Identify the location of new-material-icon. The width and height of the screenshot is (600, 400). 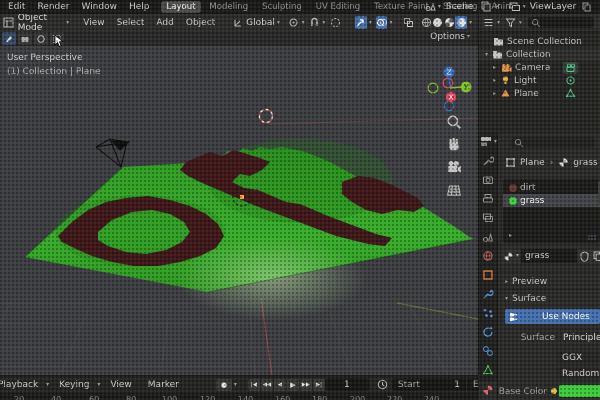
(595, 256).